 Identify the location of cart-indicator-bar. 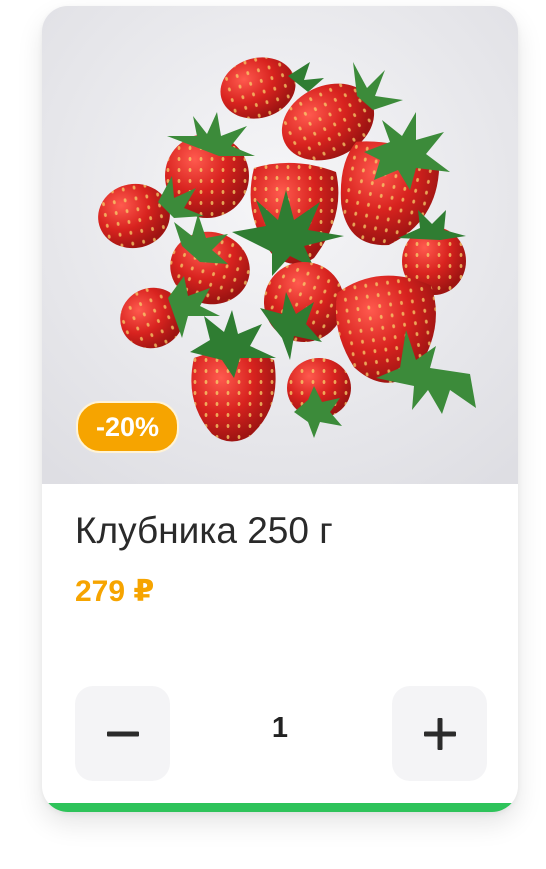
(280, 807).